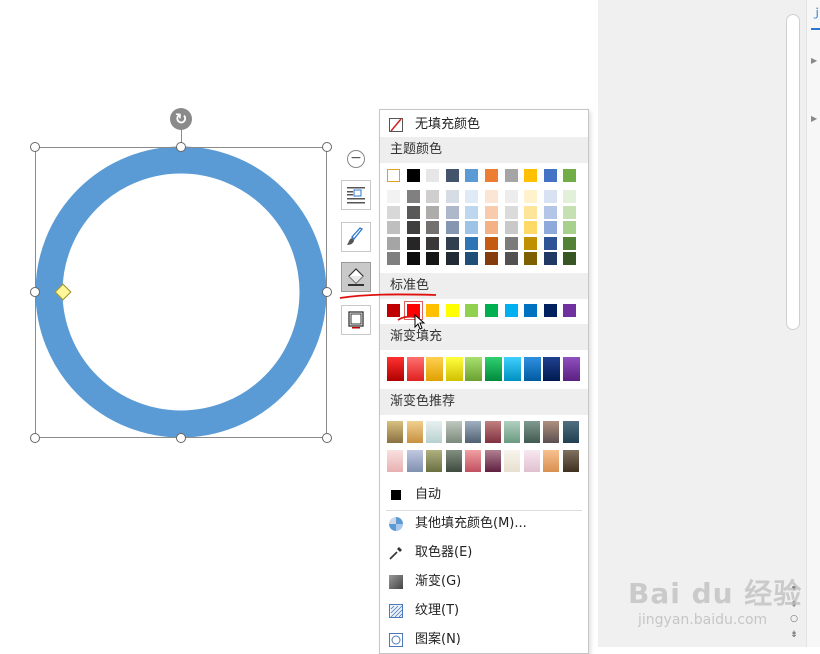 The image size is (820, 654). Describe the element at coordinates (181, 147) in the screenshot. I see `resize-handle-top` at that location.